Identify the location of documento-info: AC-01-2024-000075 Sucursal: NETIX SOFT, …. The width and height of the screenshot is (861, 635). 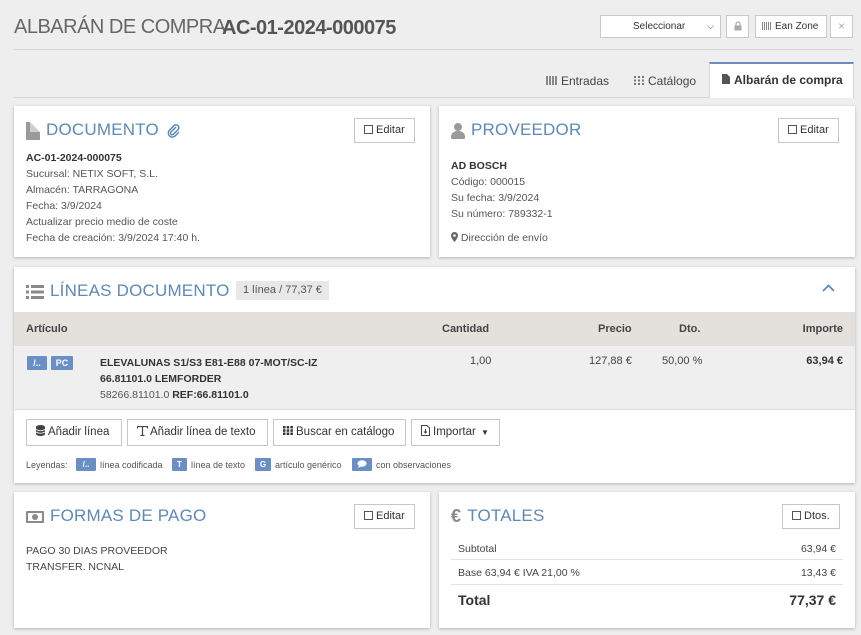
(113, 198).